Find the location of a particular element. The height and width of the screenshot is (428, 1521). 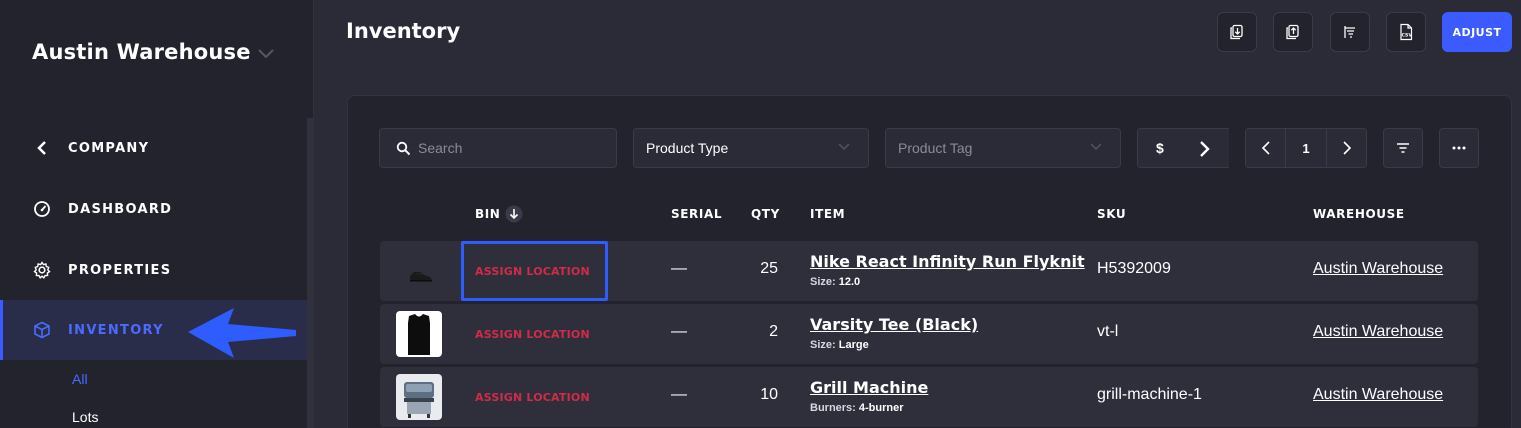

qty-value: 25 is located at coordinates (769, 268).